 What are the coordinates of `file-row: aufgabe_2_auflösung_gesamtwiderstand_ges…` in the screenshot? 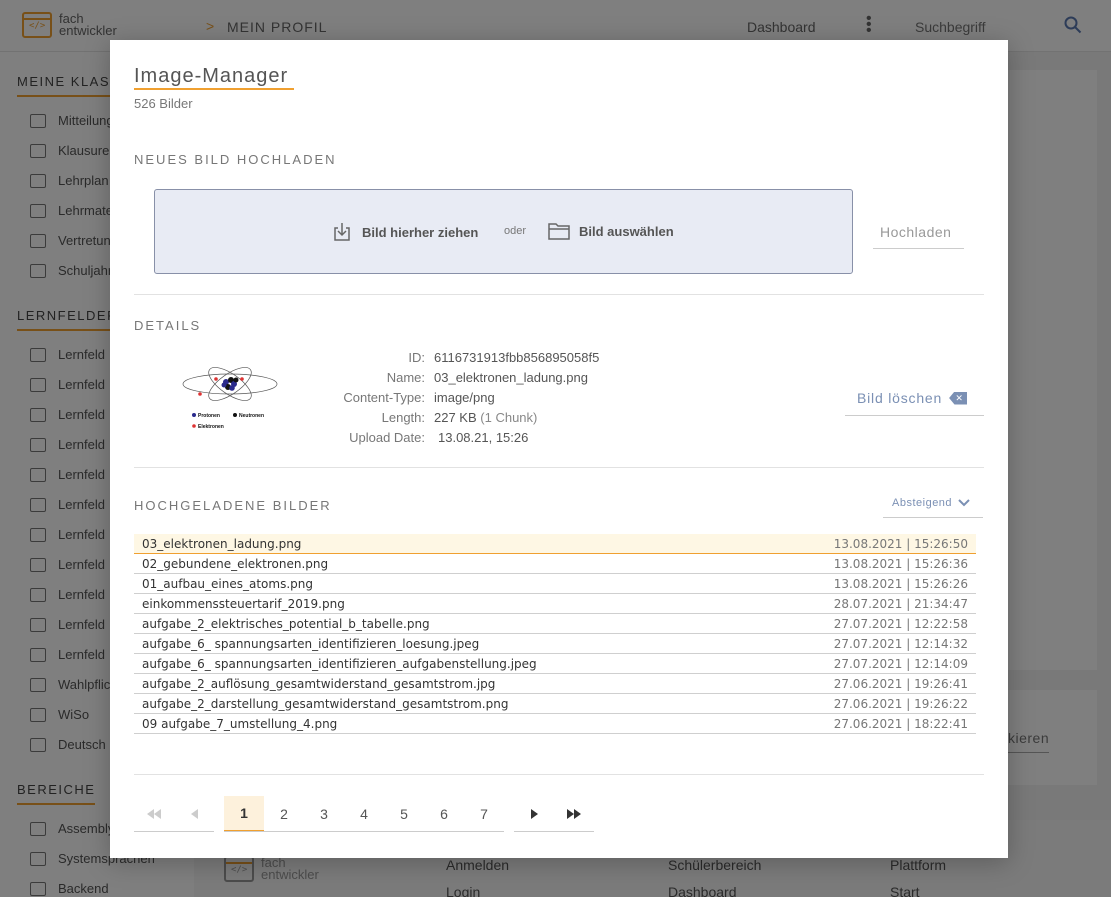 It's located at (555, 684).